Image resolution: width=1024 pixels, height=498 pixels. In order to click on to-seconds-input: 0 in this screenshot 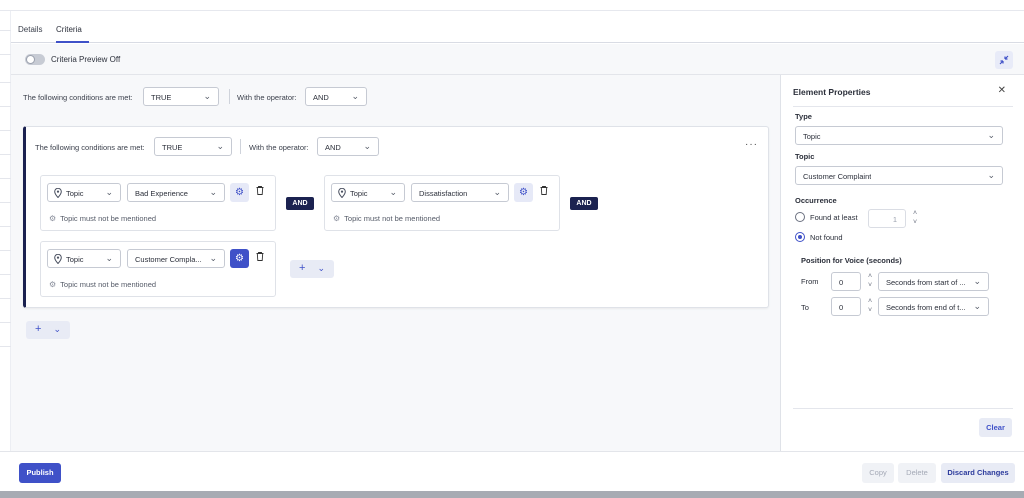, I will do `click(846, 306)`.